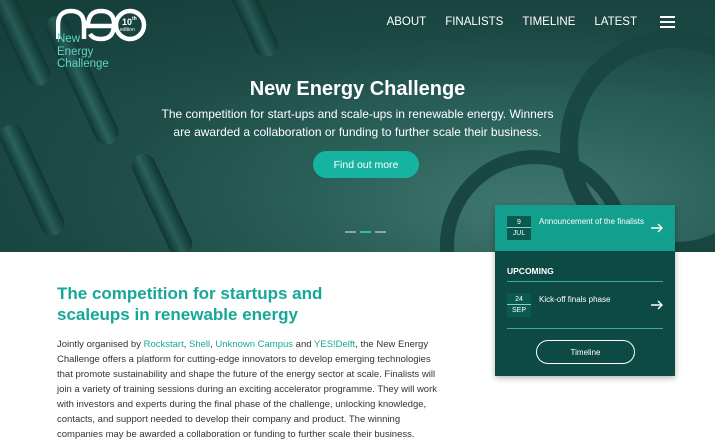 The image size is (715, 448). I want to click on logo-edition-label: edition, so click(127, 30).